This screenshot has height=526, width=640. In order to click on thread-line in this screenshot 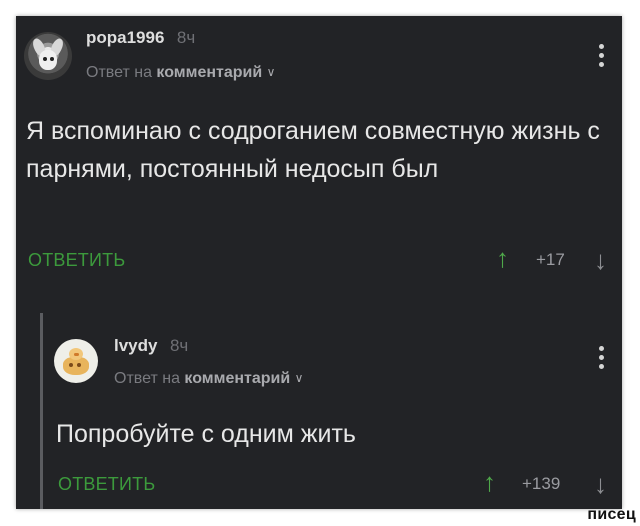, I will do `click(41, 411)`.